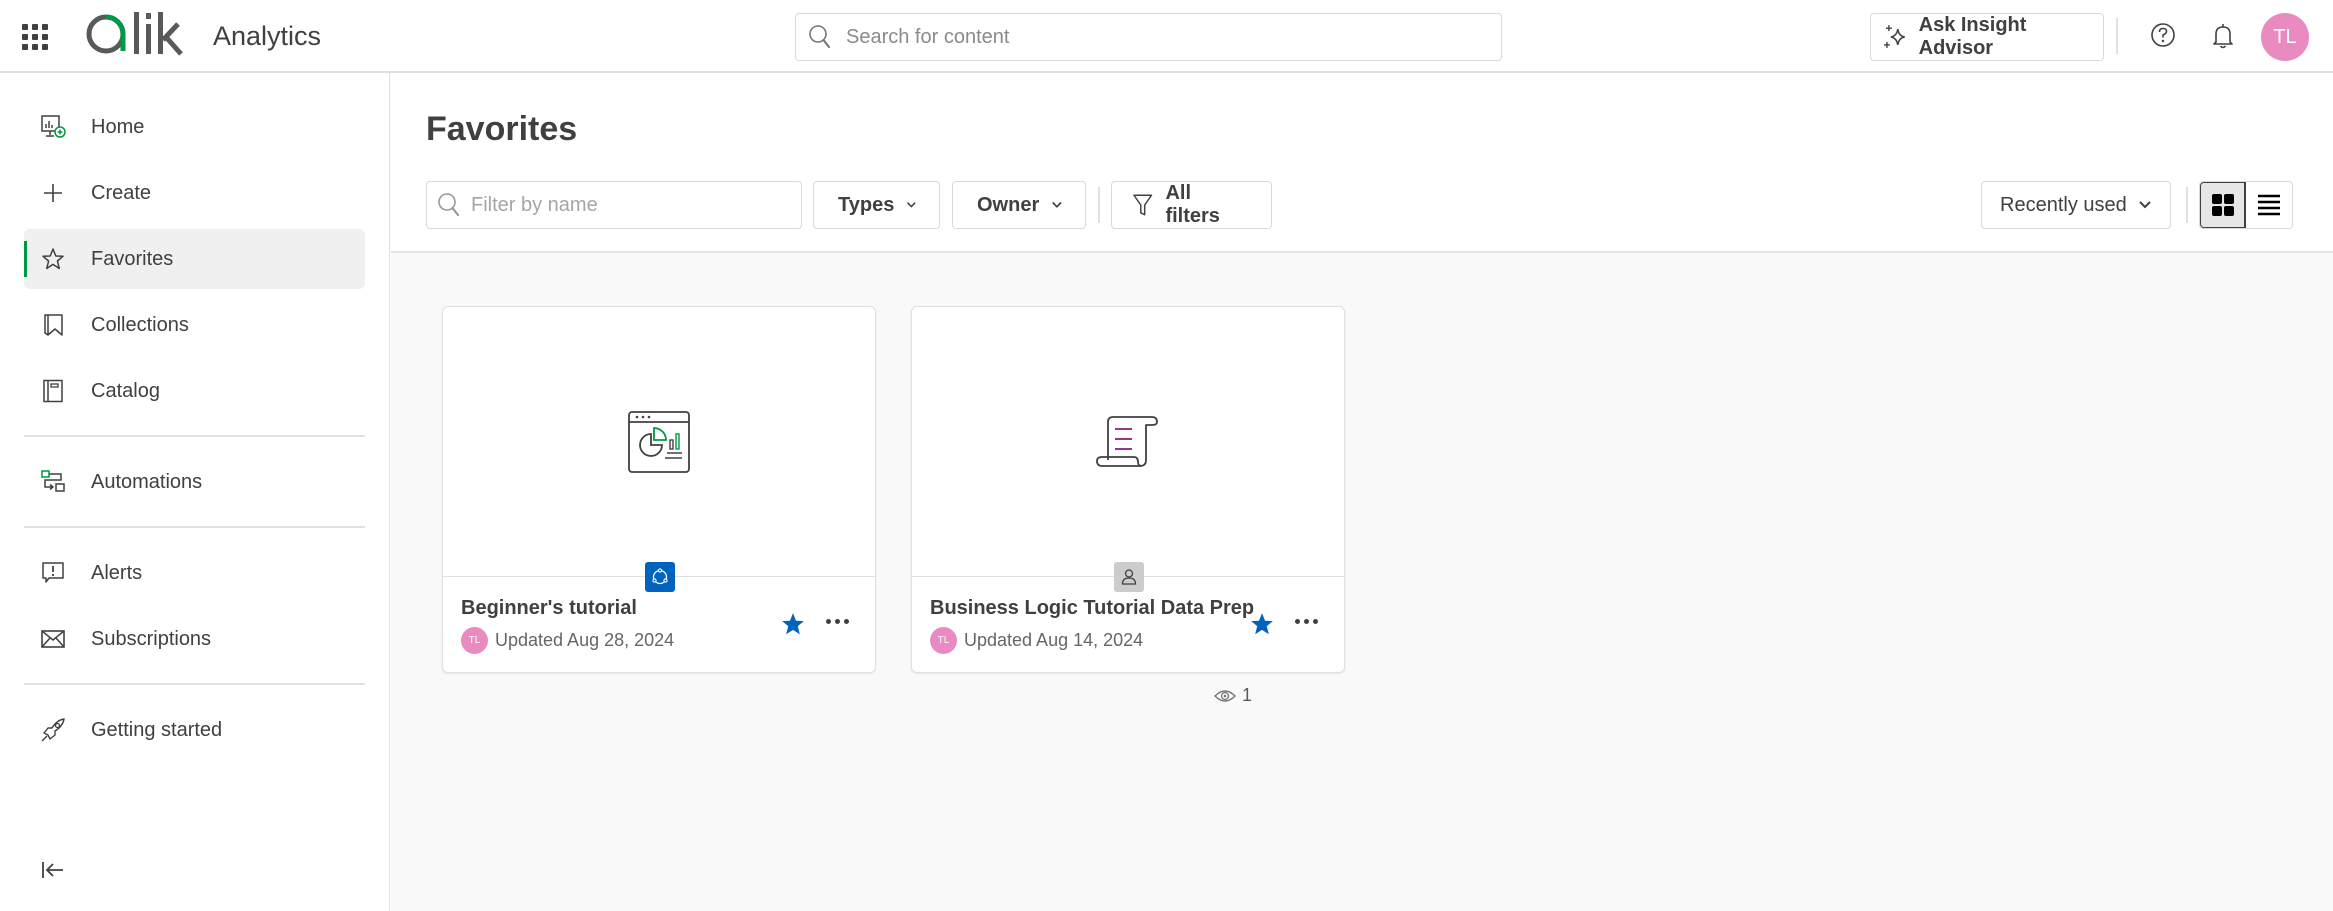 This screenshot has width=2333, height=911. I want to click on sidebar-item-favorites: Favorites, so click(194, 259).